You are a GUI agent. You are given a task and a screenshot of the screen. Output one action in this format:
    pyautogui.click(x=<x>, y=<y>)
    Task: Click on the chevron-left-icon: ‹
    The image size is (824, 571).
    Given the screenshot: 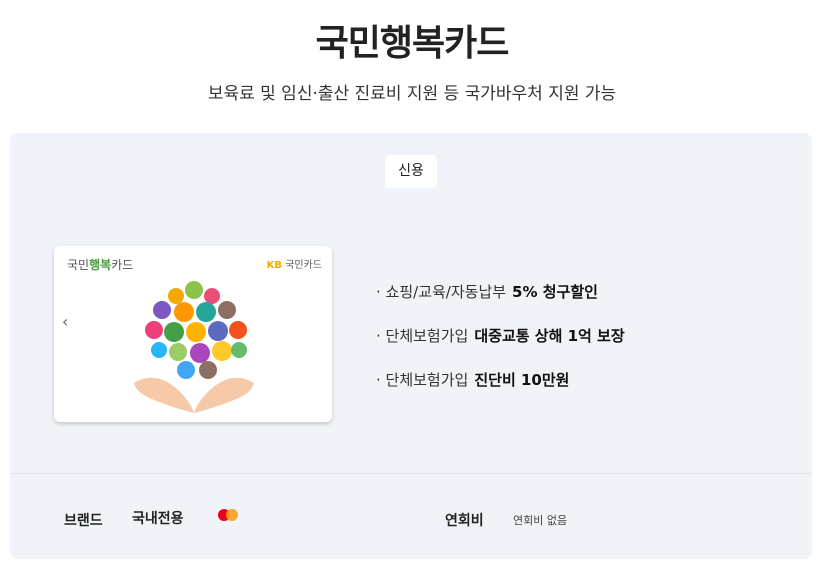 What is the action you would take?
    pyautogui.click(x=65, y=321)
    